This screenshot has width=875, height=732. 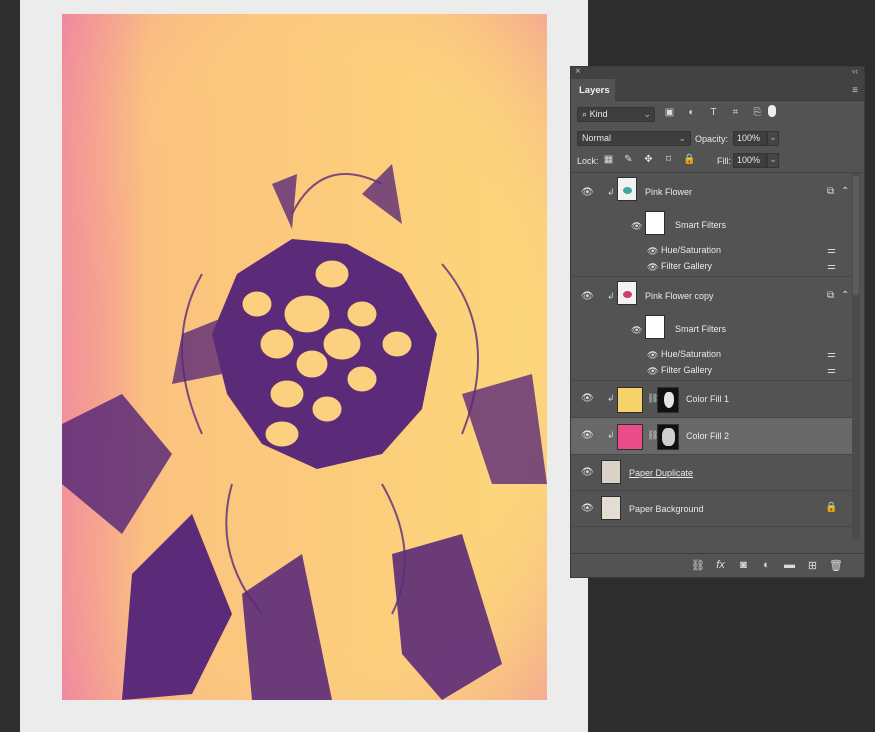 What do you see at coordinates (661, 473) in the screenshot?
I see `layer-name: Paper Duplicate` at bounding box center [661, 473].